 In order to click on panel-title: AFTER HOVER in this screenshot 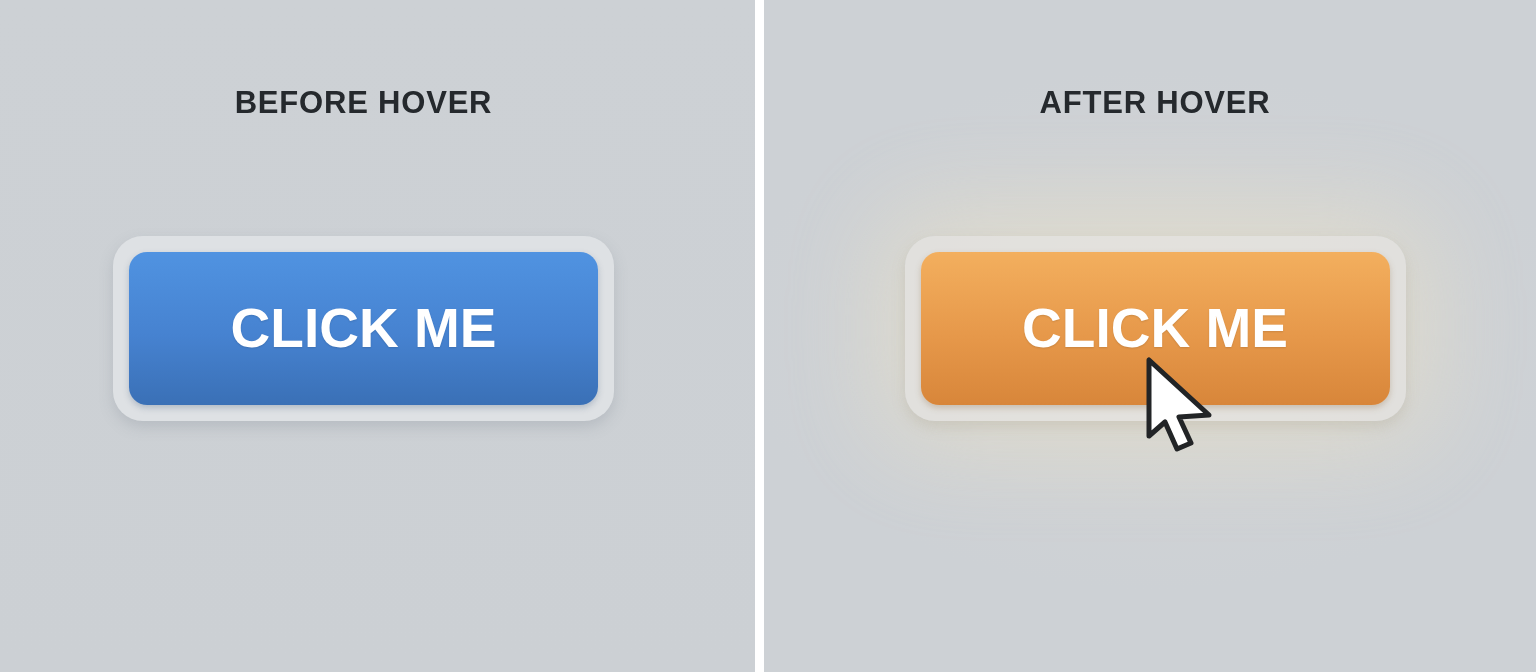, I will do `click(1155, 103)`.